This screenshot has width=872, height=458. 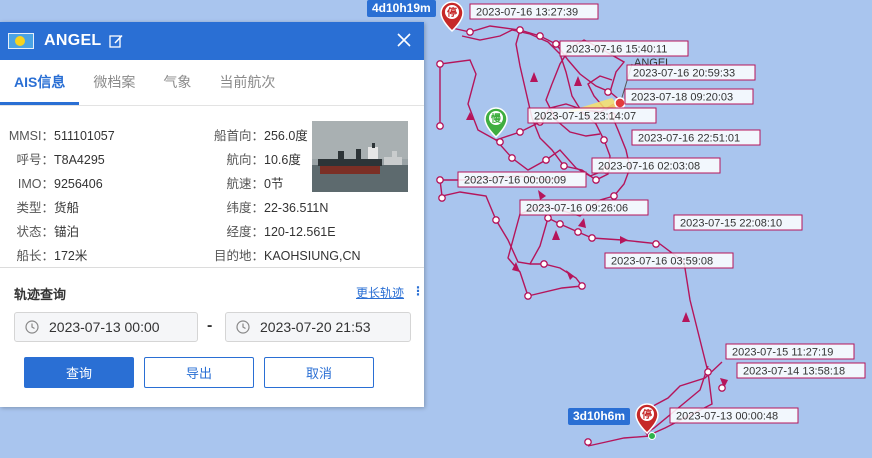 What do you see at coordinates (84, 136) in the screenshot?
I see `mmsi-value: 511101057` at bounding box center [84, 136].